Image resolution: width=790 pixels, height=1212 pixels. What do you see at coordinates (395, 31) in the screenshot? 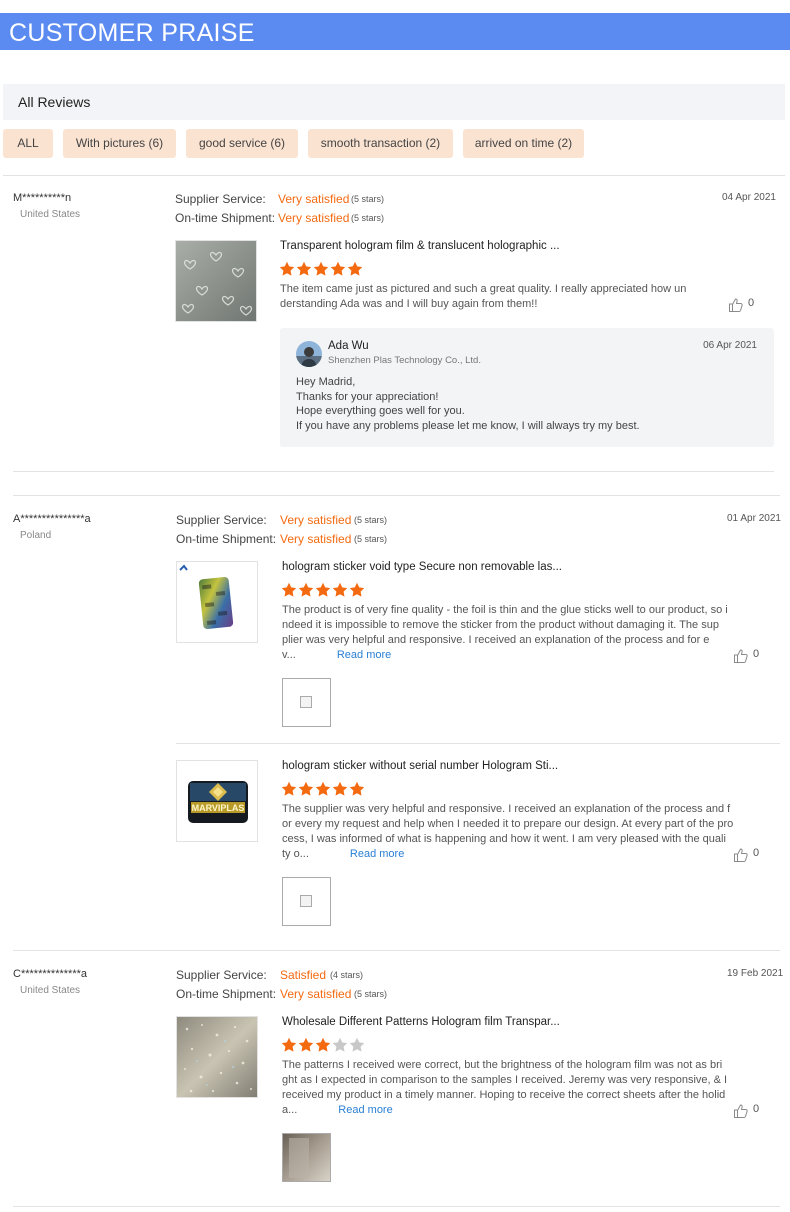
I see `banner: CUSTOMER PRAISE` at bounding box center [395, 31].